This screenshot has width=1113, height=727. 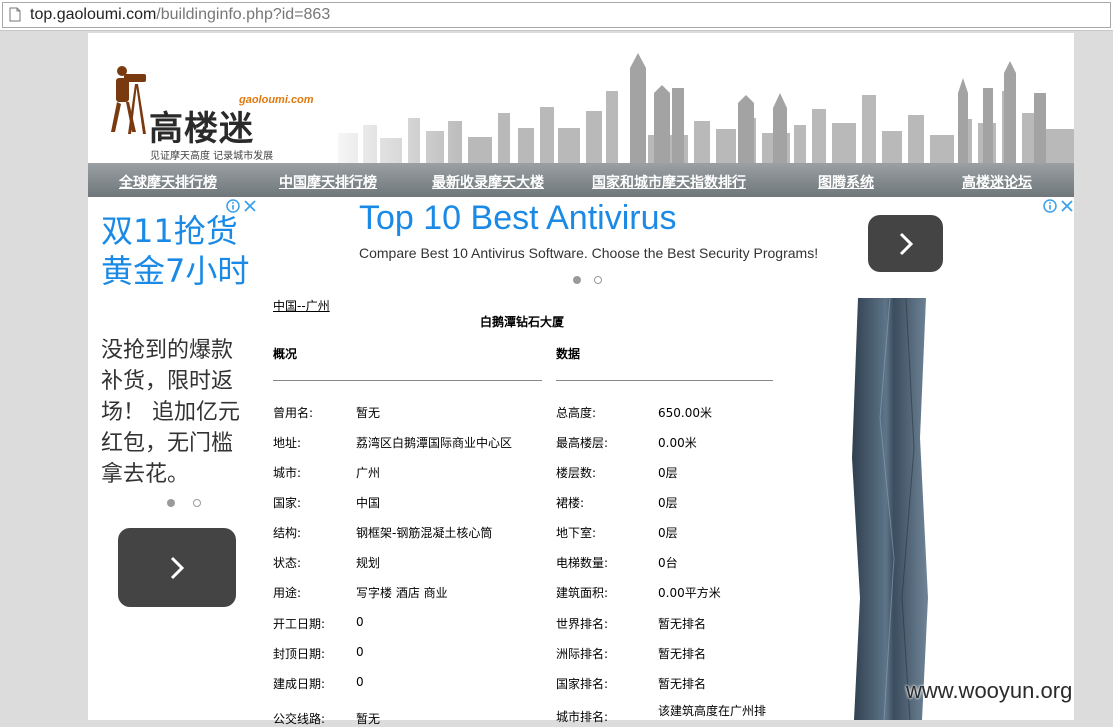 I want to click on nav-china-ranking: 中国摩天排行榜, so click(x=328, y=182).